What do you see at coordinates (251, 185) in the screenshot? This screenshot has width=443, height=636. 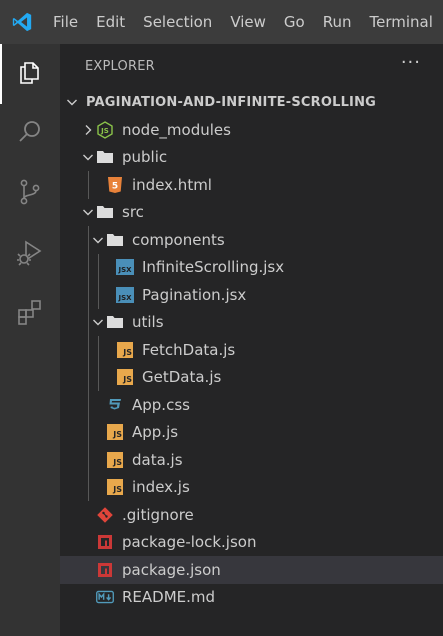 I see `tree-file-row: 5 index.html` at bounding box center [251, 185].